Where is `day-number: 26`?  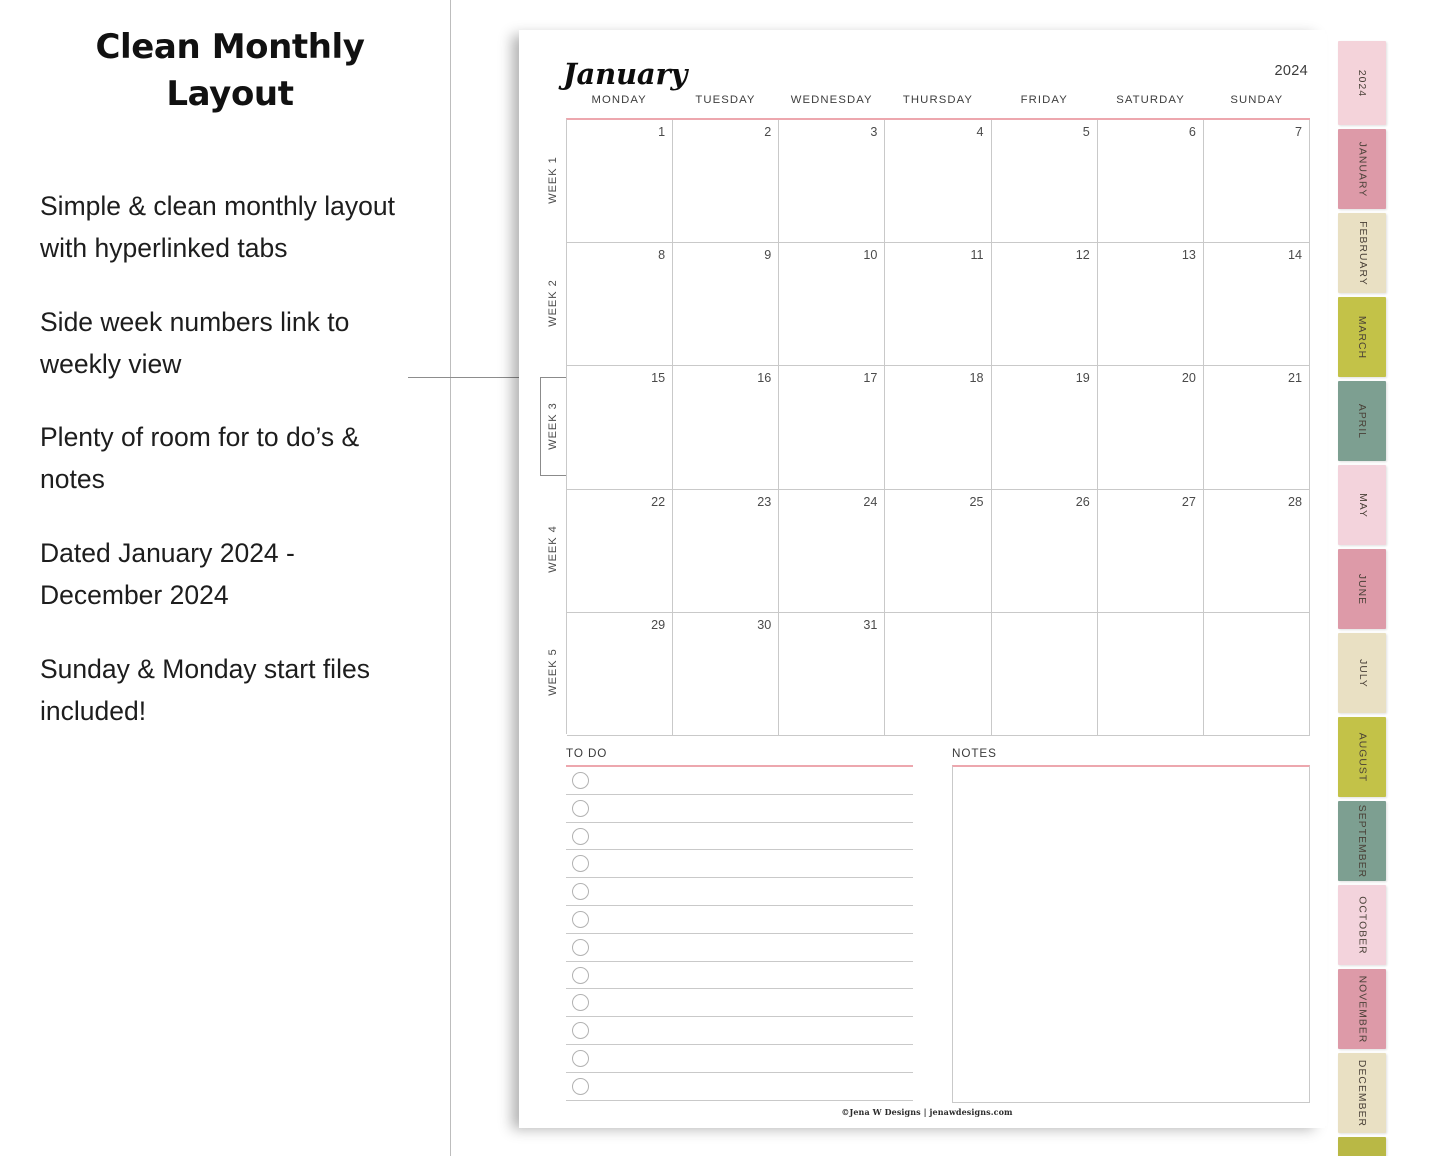 day-number: 26 is located at coordinates (1082, 501).